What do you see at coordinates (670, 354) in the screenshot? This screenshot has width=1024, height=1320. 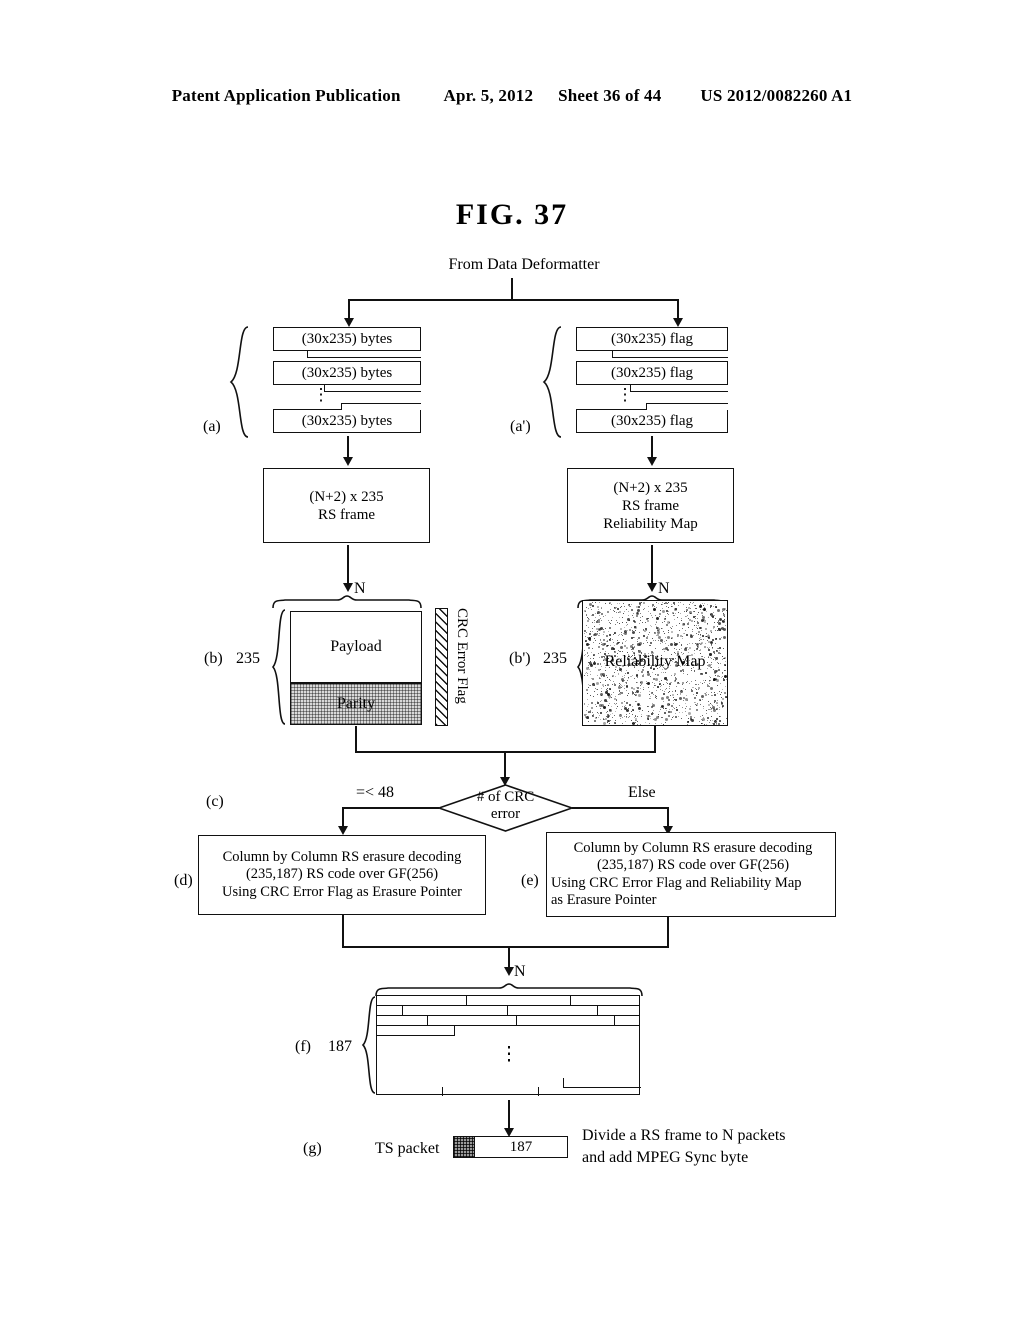 I see `stage-a-prime-strip-1-notch` at bounding box center [670, 354].